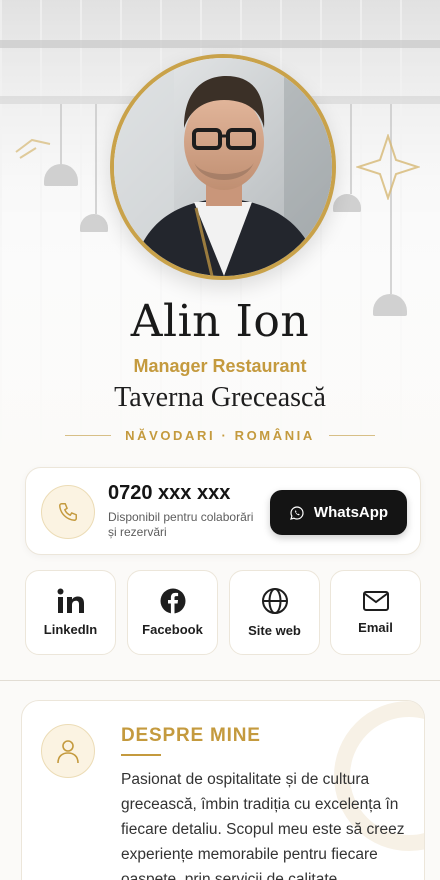 The width and height of the screenshot is (440, 880). Describe the element at coordinates (375, 627) in the screenshot. I see `social-label: Email` at that location.